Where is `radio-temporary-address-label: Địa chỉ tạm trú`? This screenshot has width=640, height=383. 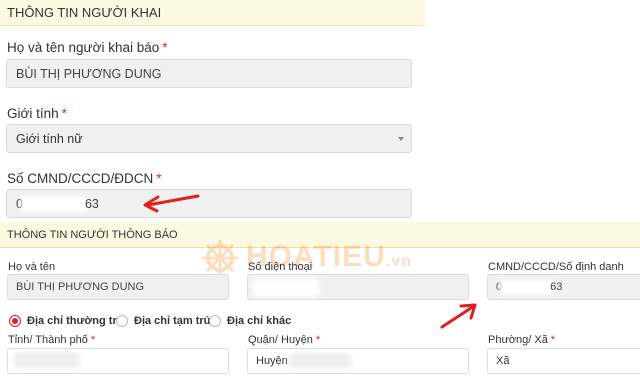 radio-temporary-address-label: Địa chỉ tạm trú is located at coordinates (172, 321).